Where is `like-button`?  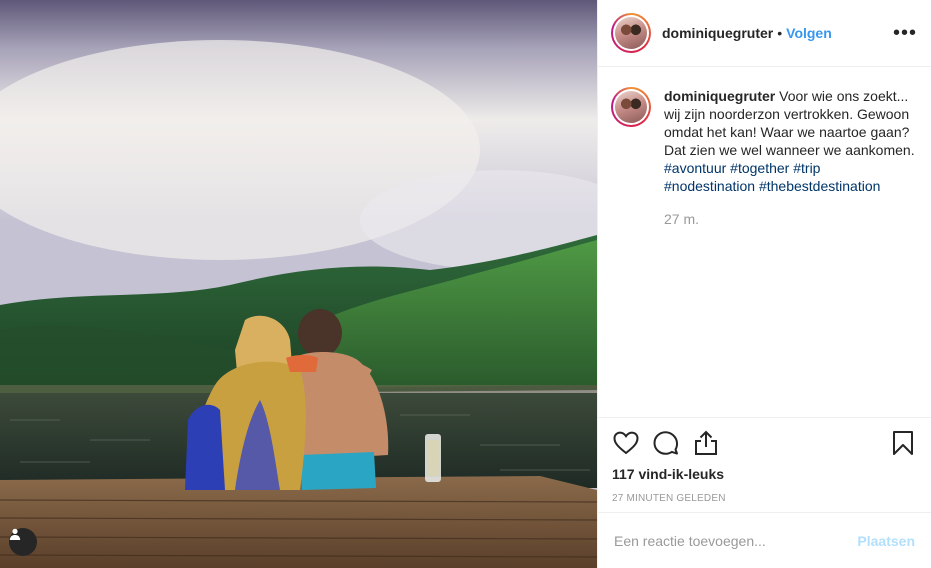
like-button is located at coordinates (626, 443).